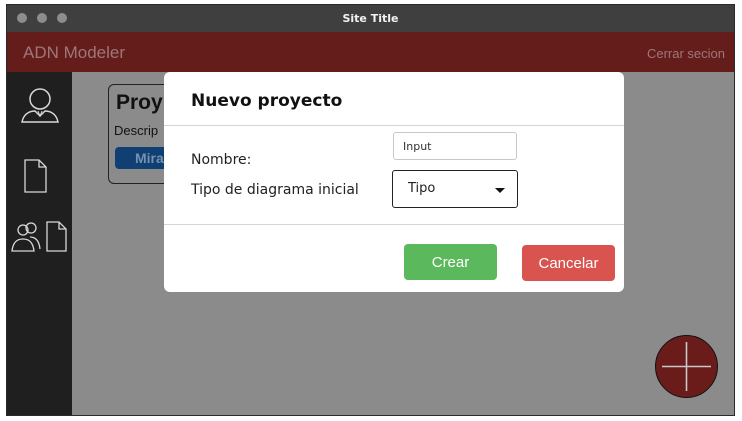 The width and height of the screenshot is (742, 421). What do you see at coordinates (568, 263) in the screenshot?
I see `cancel-button: Cancelar` at bounding box center [568, 263].